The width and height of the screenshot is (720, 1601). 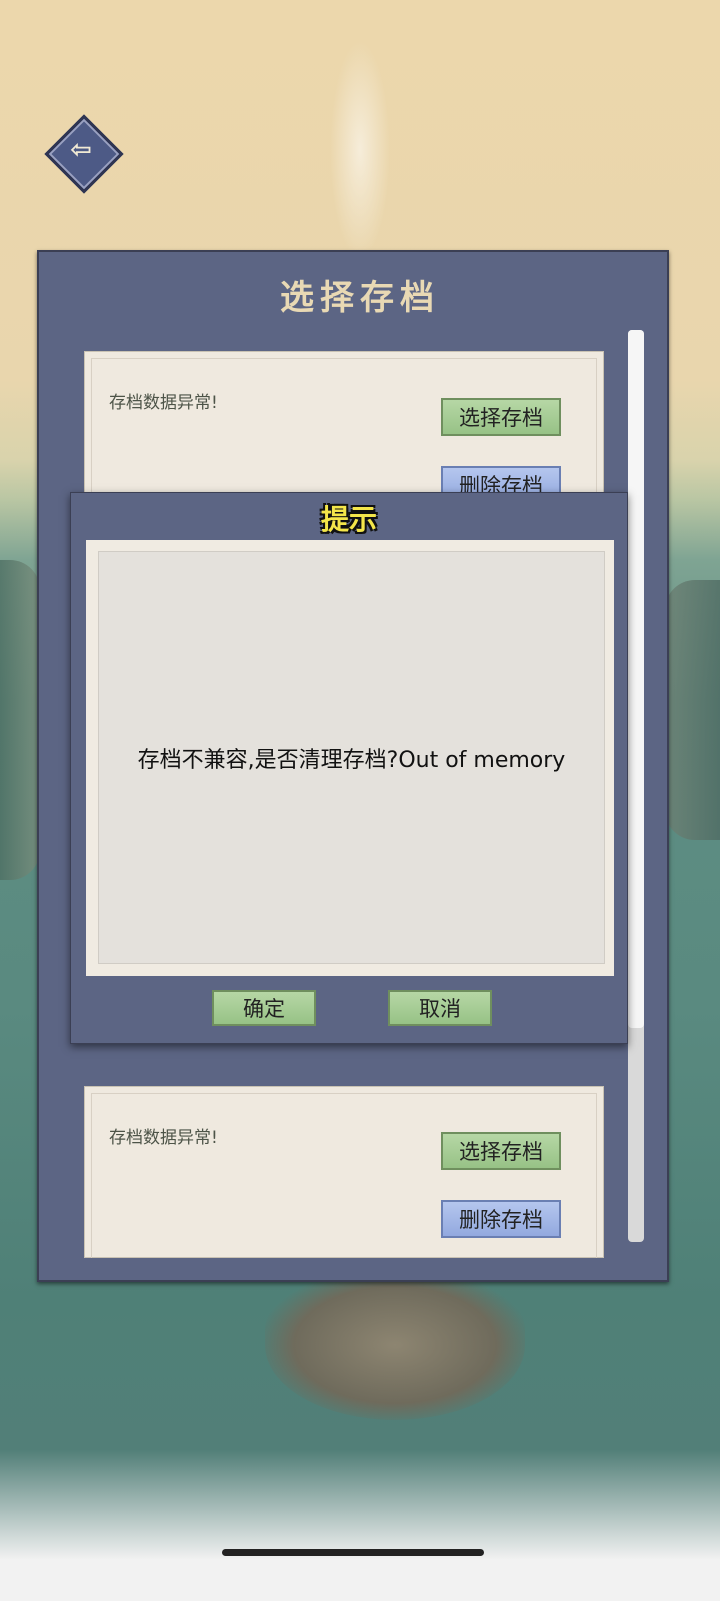 What do you see at coordinates (360, 298) in the screenshot?
I see `panel-title: 选择存档` at bounding box center [360, 298].